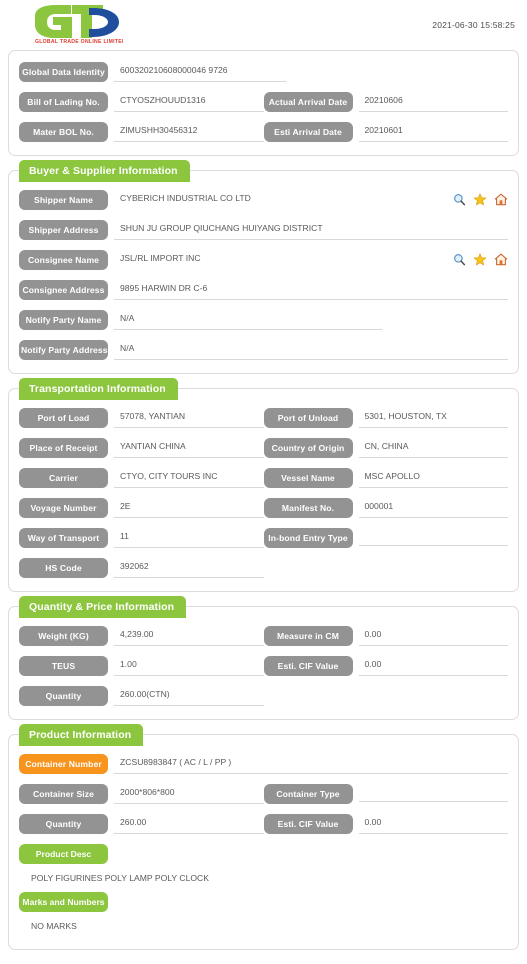 Image resolution: width=527 pixels, height=964 pixels. Describe the element at coordinates (98, 389) in the screenshot. I see `transportation-title: Transportation Information` at that location.